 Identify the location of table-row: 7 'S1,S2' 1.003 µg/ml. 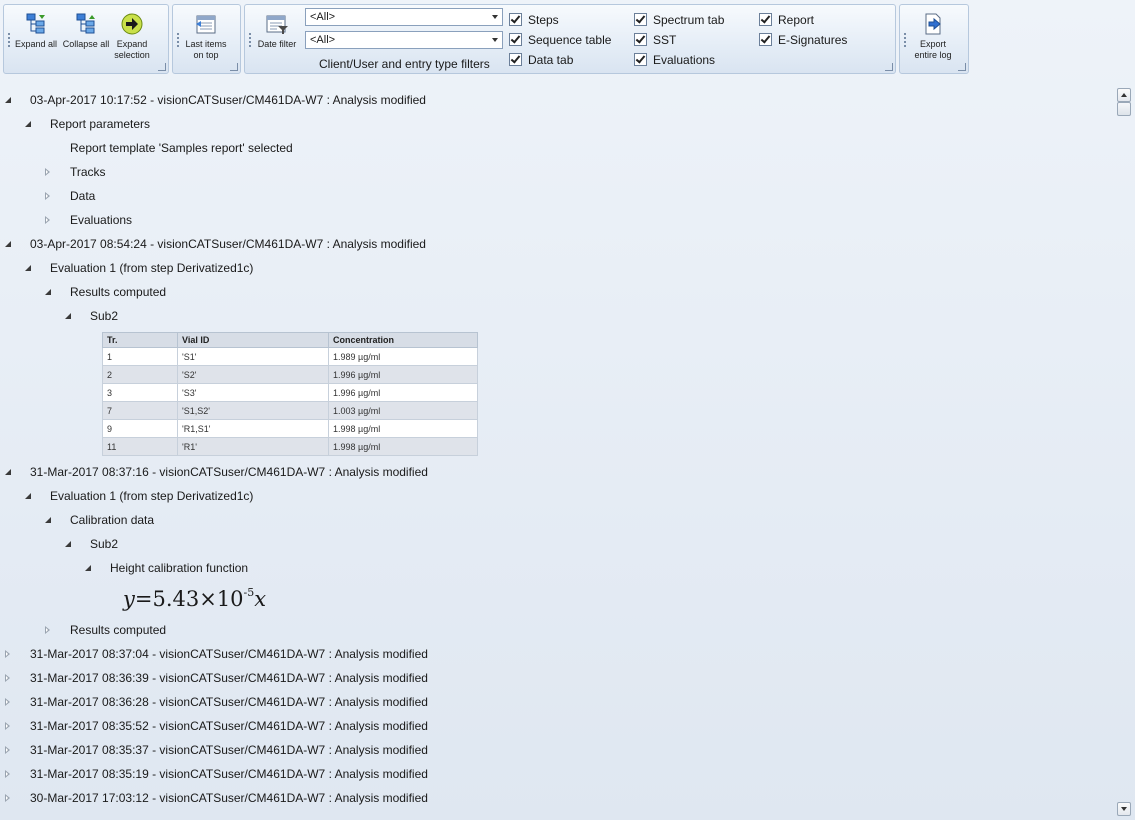
(290, 410).